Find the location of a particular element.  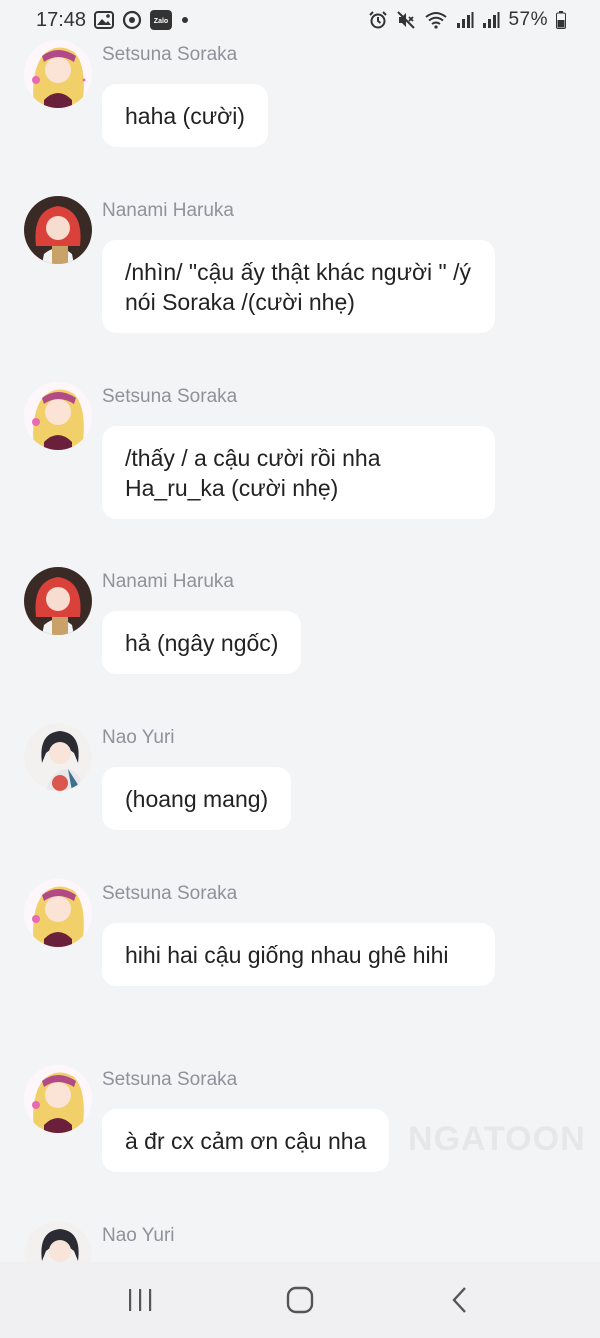

status-right: 57% is located at coordinates (467, 20).